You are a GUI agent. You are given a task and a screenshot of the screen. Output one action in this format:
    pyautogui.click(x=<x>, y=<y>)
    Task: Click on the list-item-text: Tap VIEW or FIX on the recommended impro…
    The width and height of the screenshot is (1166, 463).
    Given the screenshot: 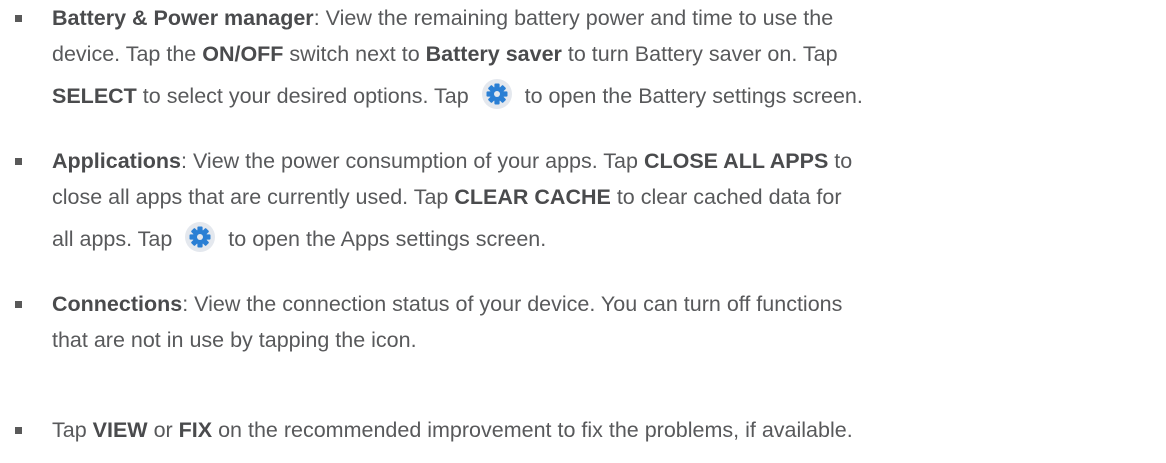 What is the action you would take?
    pyautogui.click(x=606, y=430)
    